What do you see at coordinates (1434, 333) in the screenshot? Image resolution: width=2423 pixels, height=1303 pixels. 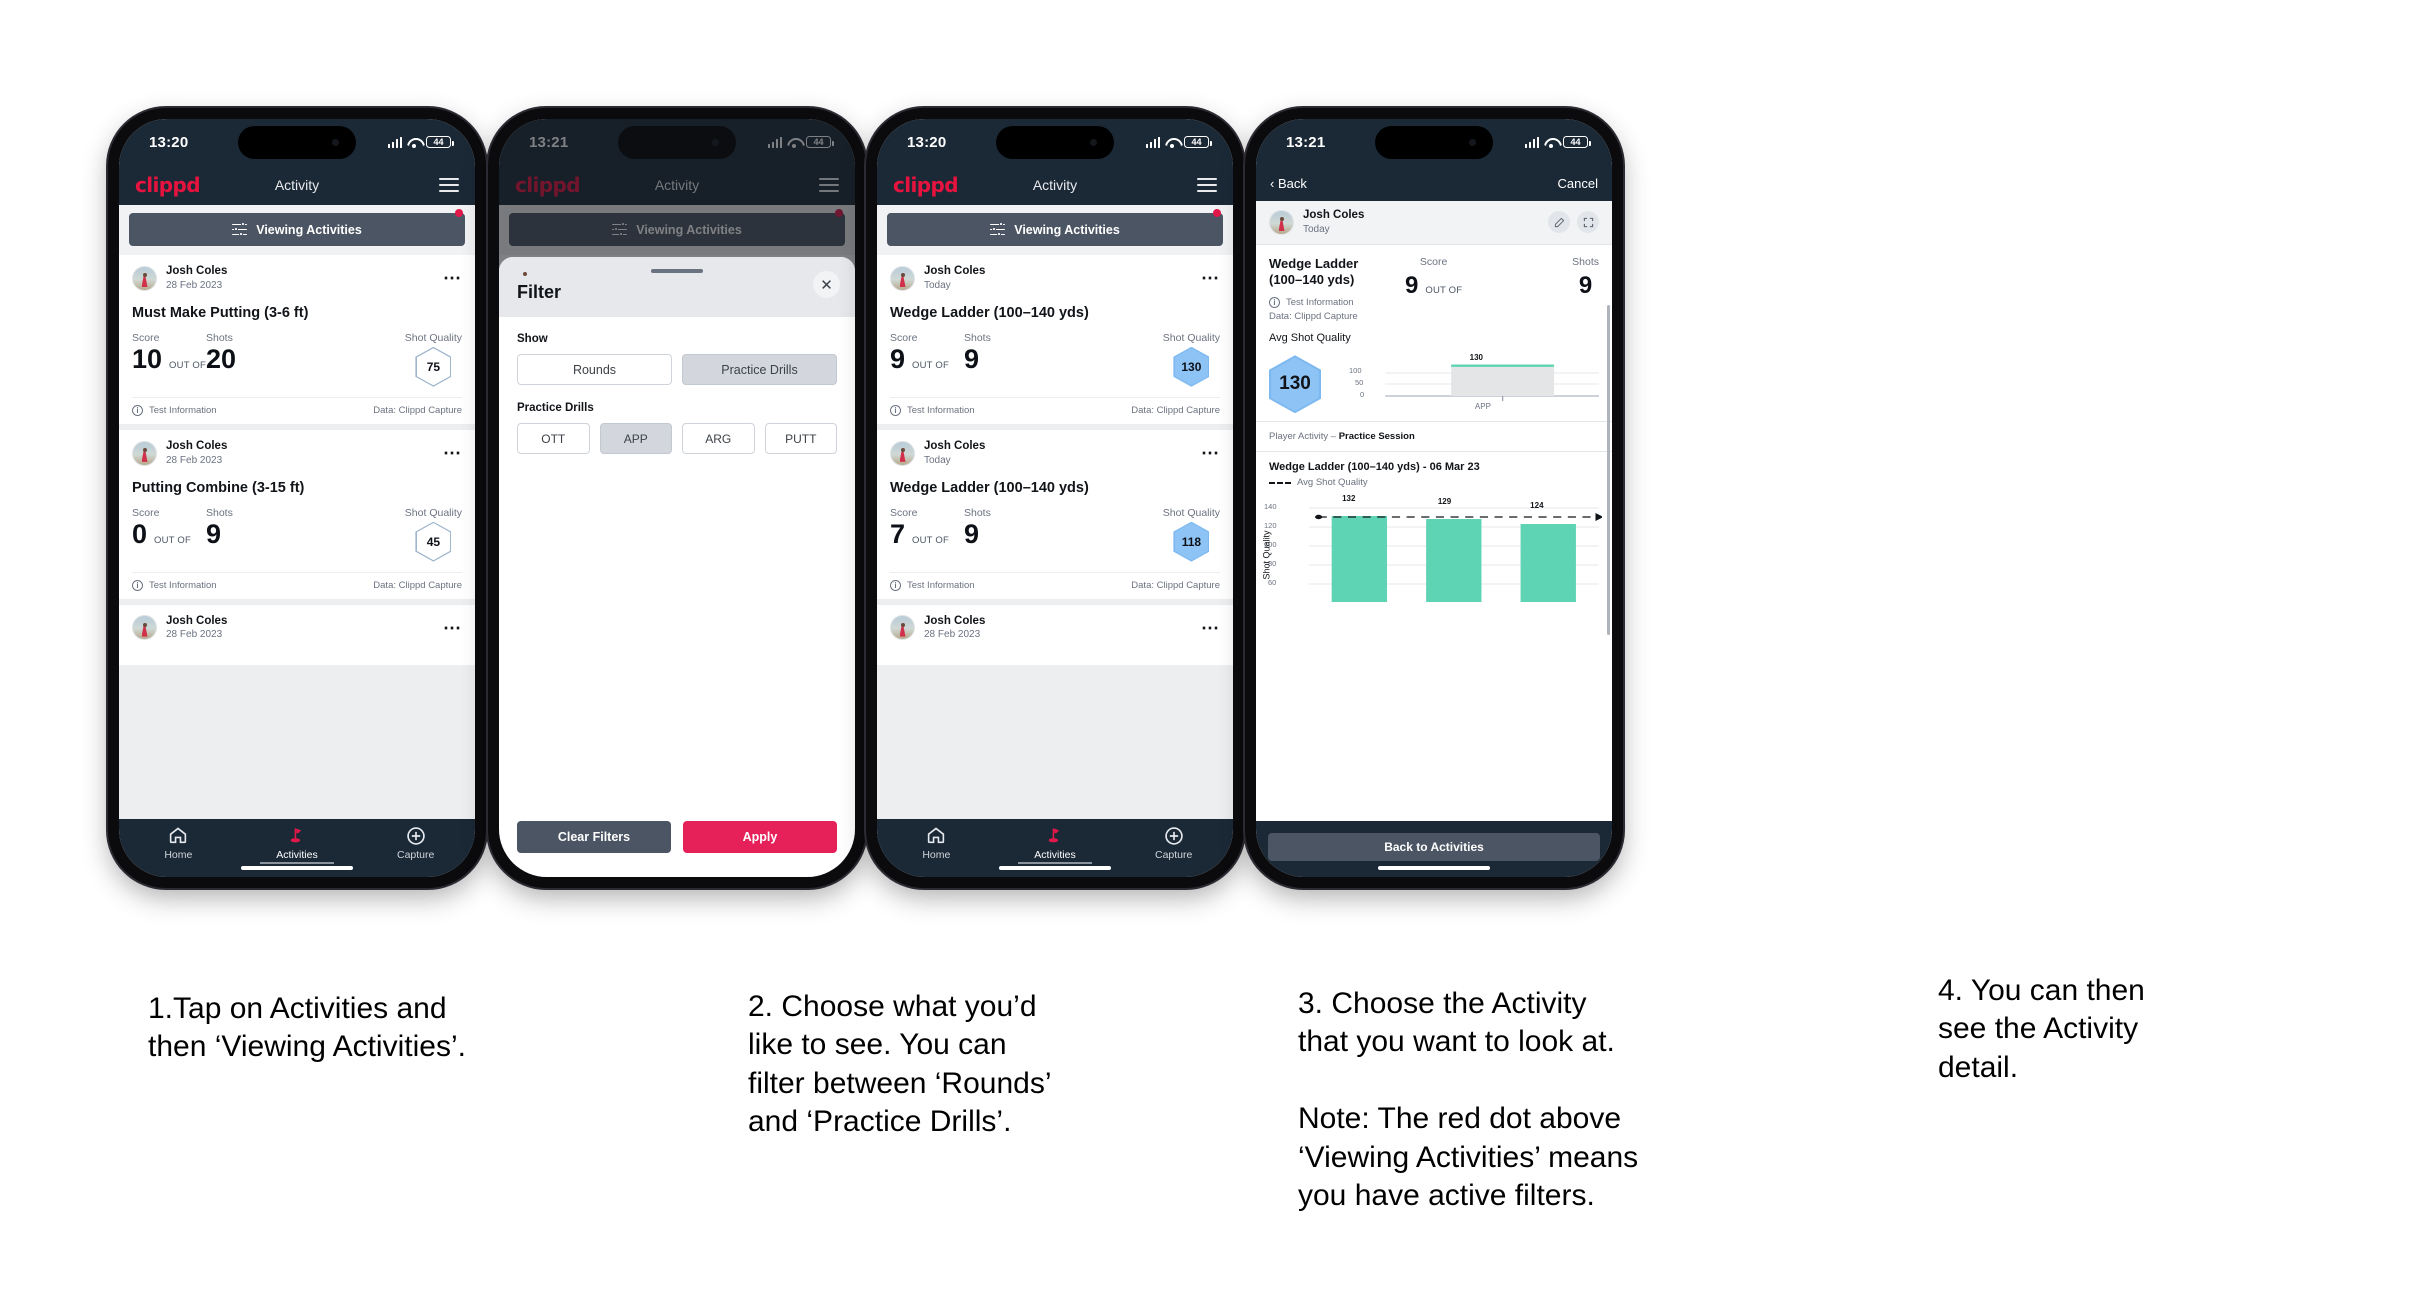 I see `avg-shot-quality-label-wrap: Avg Shot Quality` at bounding box center [1434, 333].